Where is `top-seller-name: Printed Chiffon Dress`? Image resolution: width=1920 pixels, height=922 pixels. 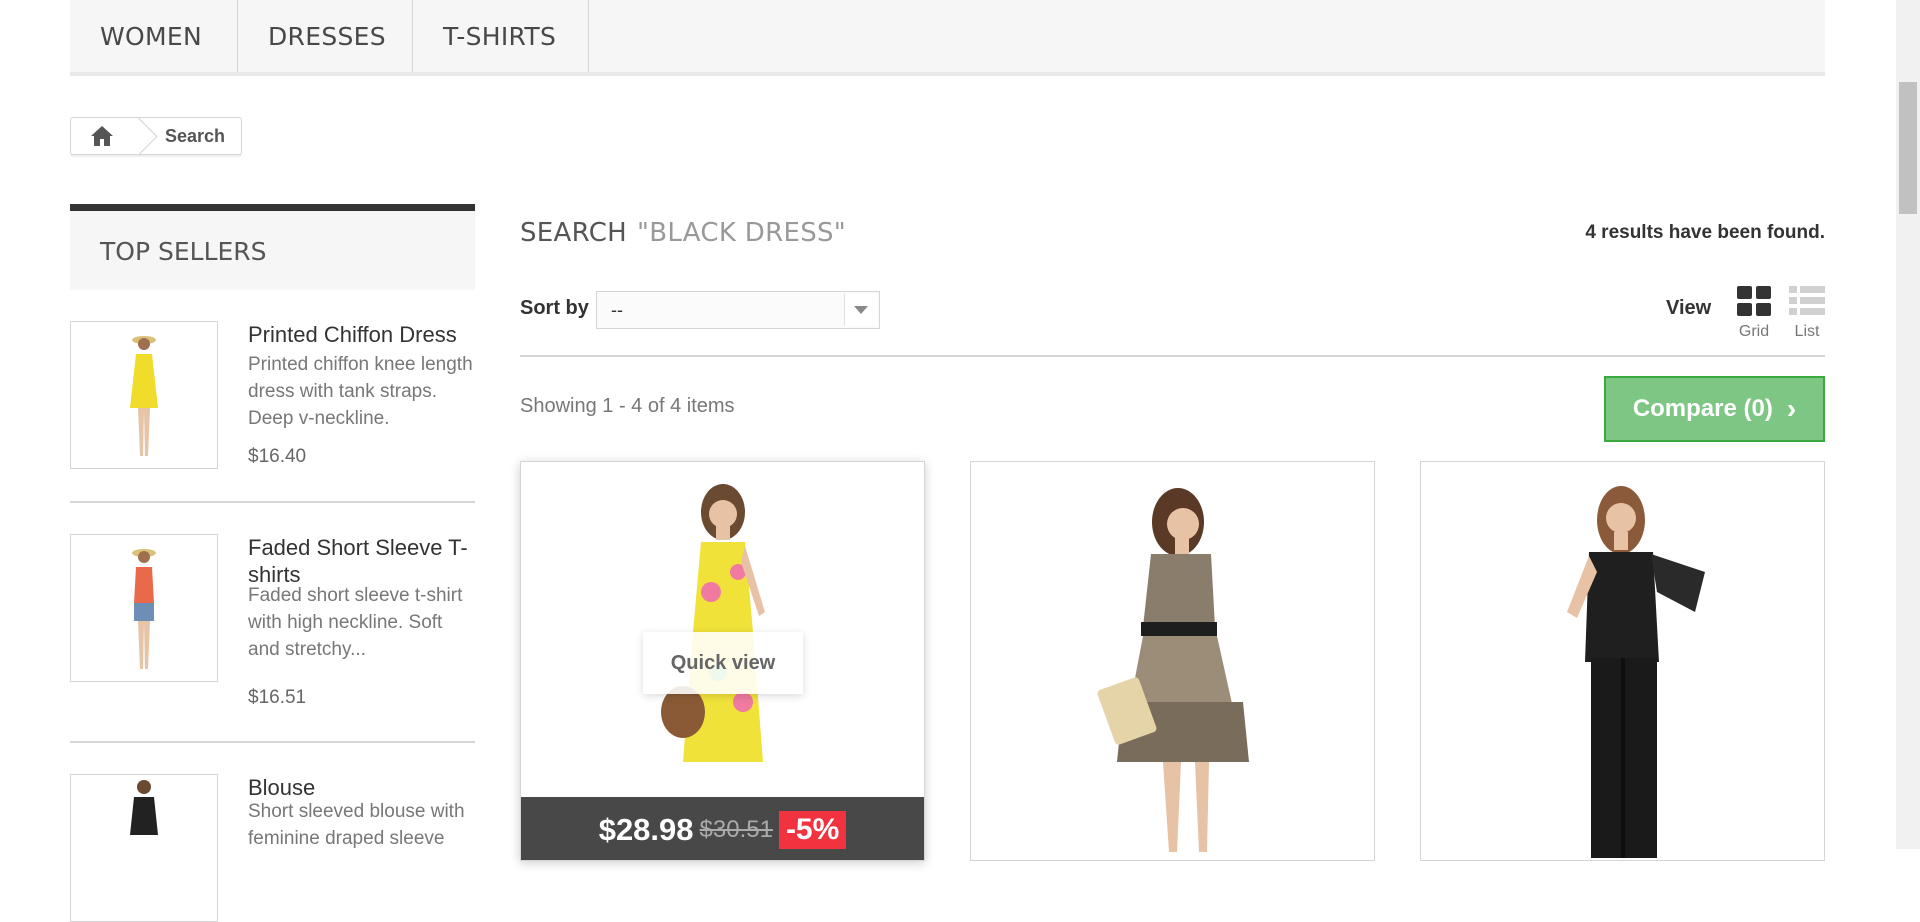
top-seller-name: Printed Chiffon Dress is located at coordinates (363, 334).